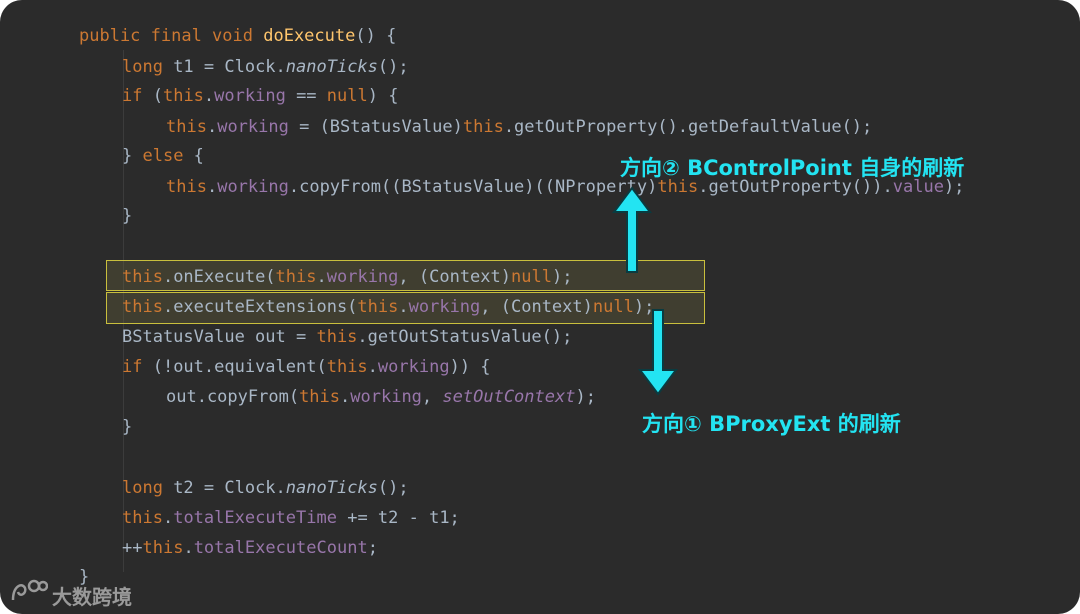 The width and height of the screenshot is (1080, 614). I want to click on code-token: doExecute, so click(309, 36).